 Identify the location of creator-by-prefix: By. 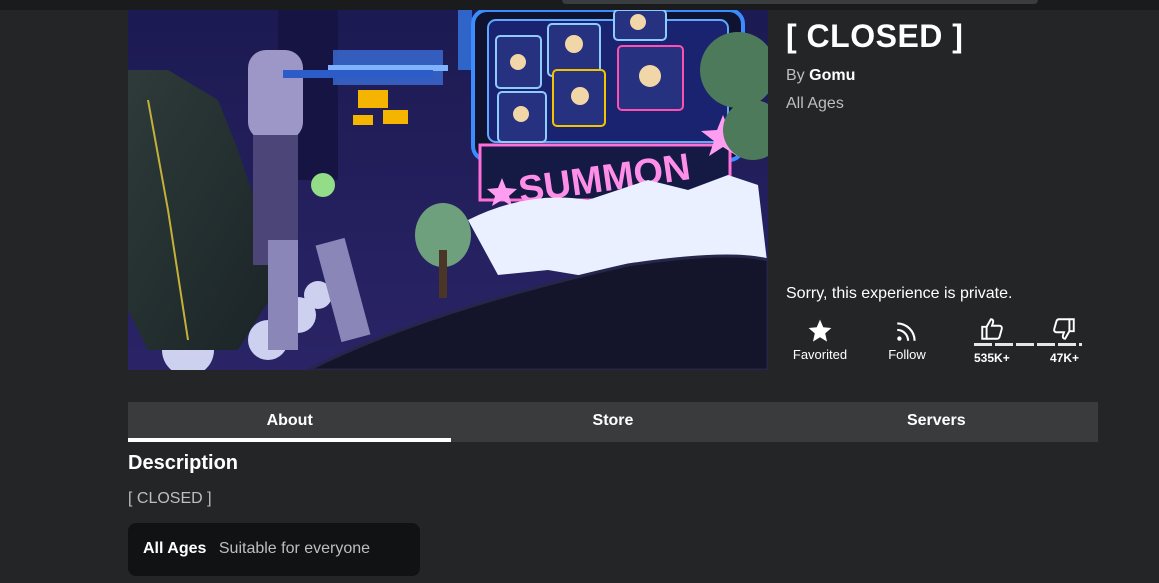
(795, 75).